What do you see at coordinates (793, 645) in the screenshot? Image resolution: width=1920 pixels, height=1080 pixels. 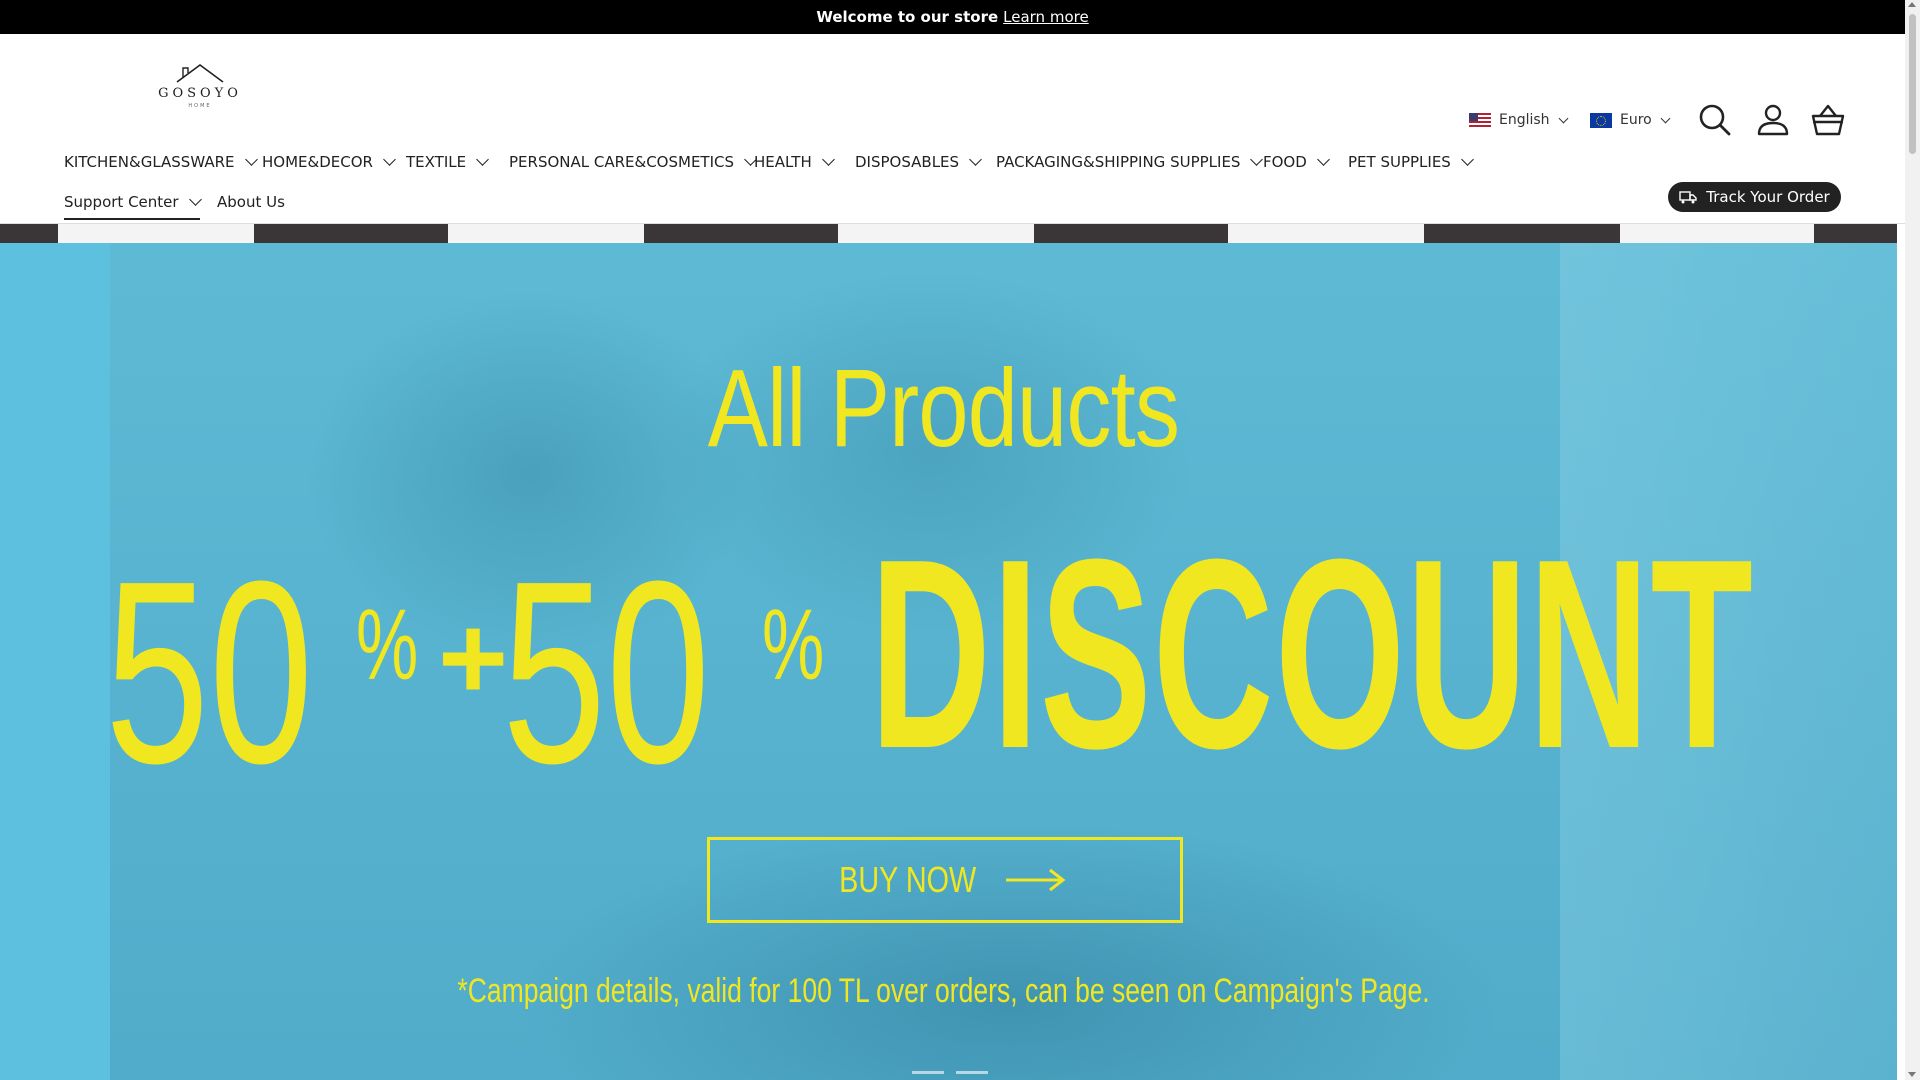 I see `percent-sign-2: %` at bounding box center [793, 645].